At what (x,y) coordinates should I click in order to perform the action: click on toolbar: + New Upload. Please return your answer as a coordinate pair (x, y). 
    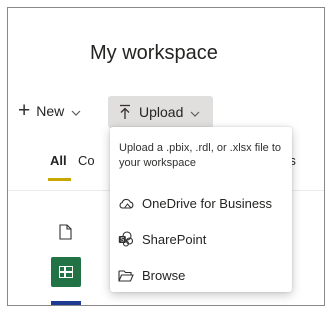
    Looking at the image, I should click on (166, 112).